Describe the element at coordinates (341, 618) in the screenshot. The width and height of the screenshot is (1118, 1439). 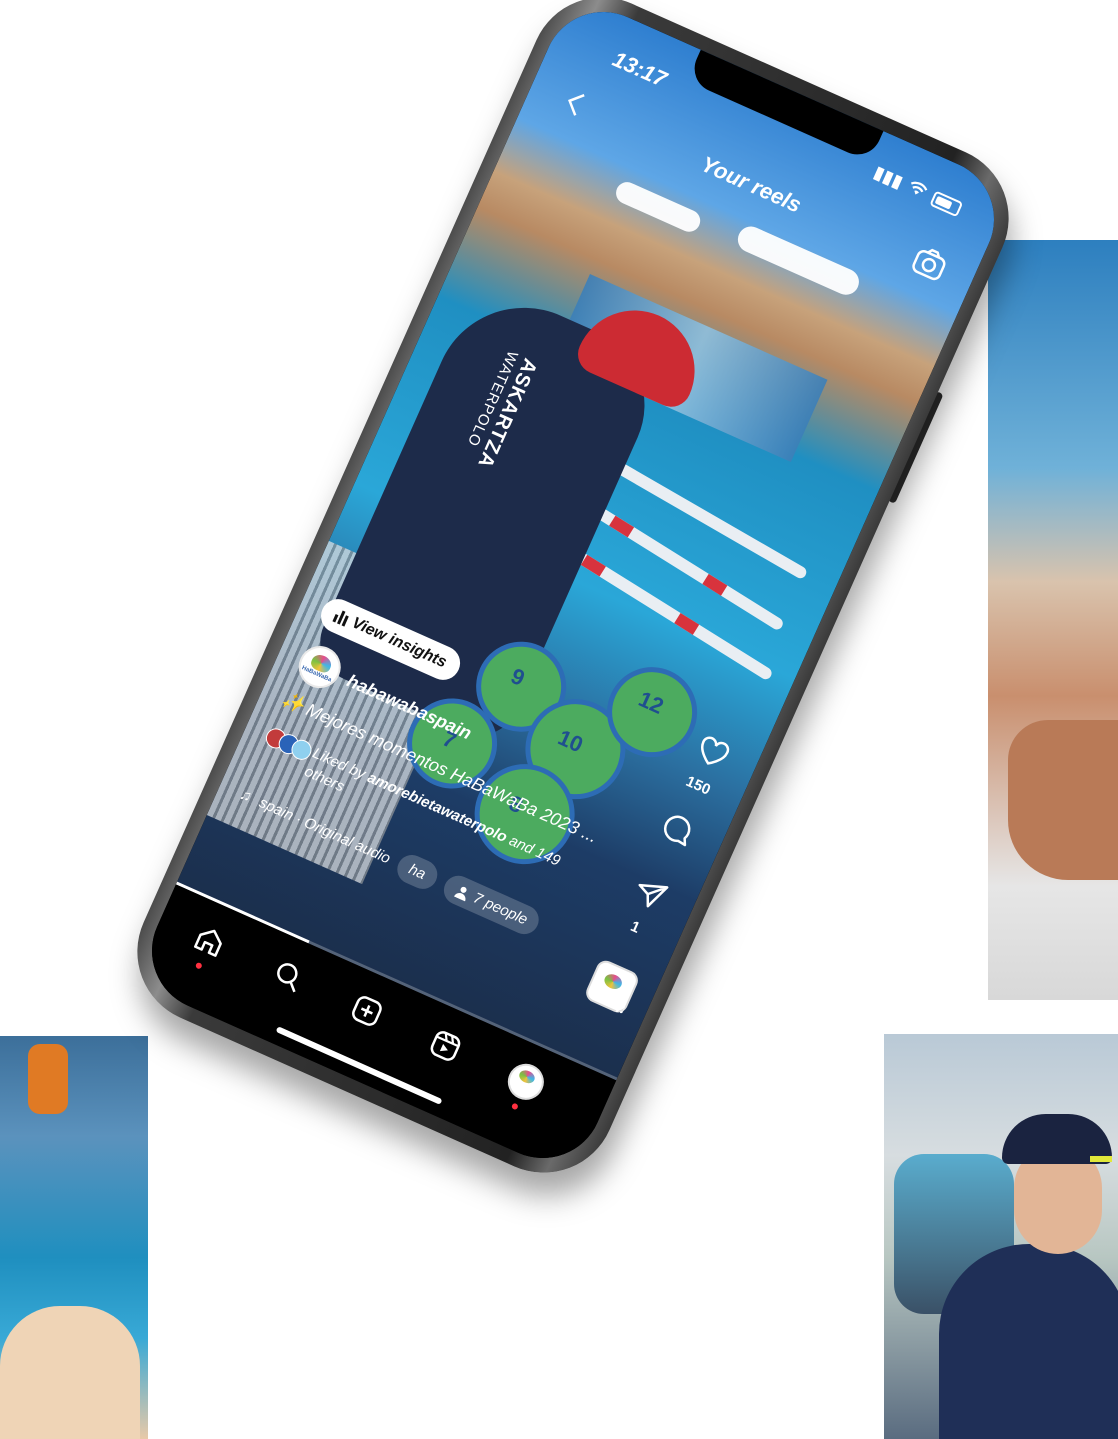
I see `insights-icon` at that location.